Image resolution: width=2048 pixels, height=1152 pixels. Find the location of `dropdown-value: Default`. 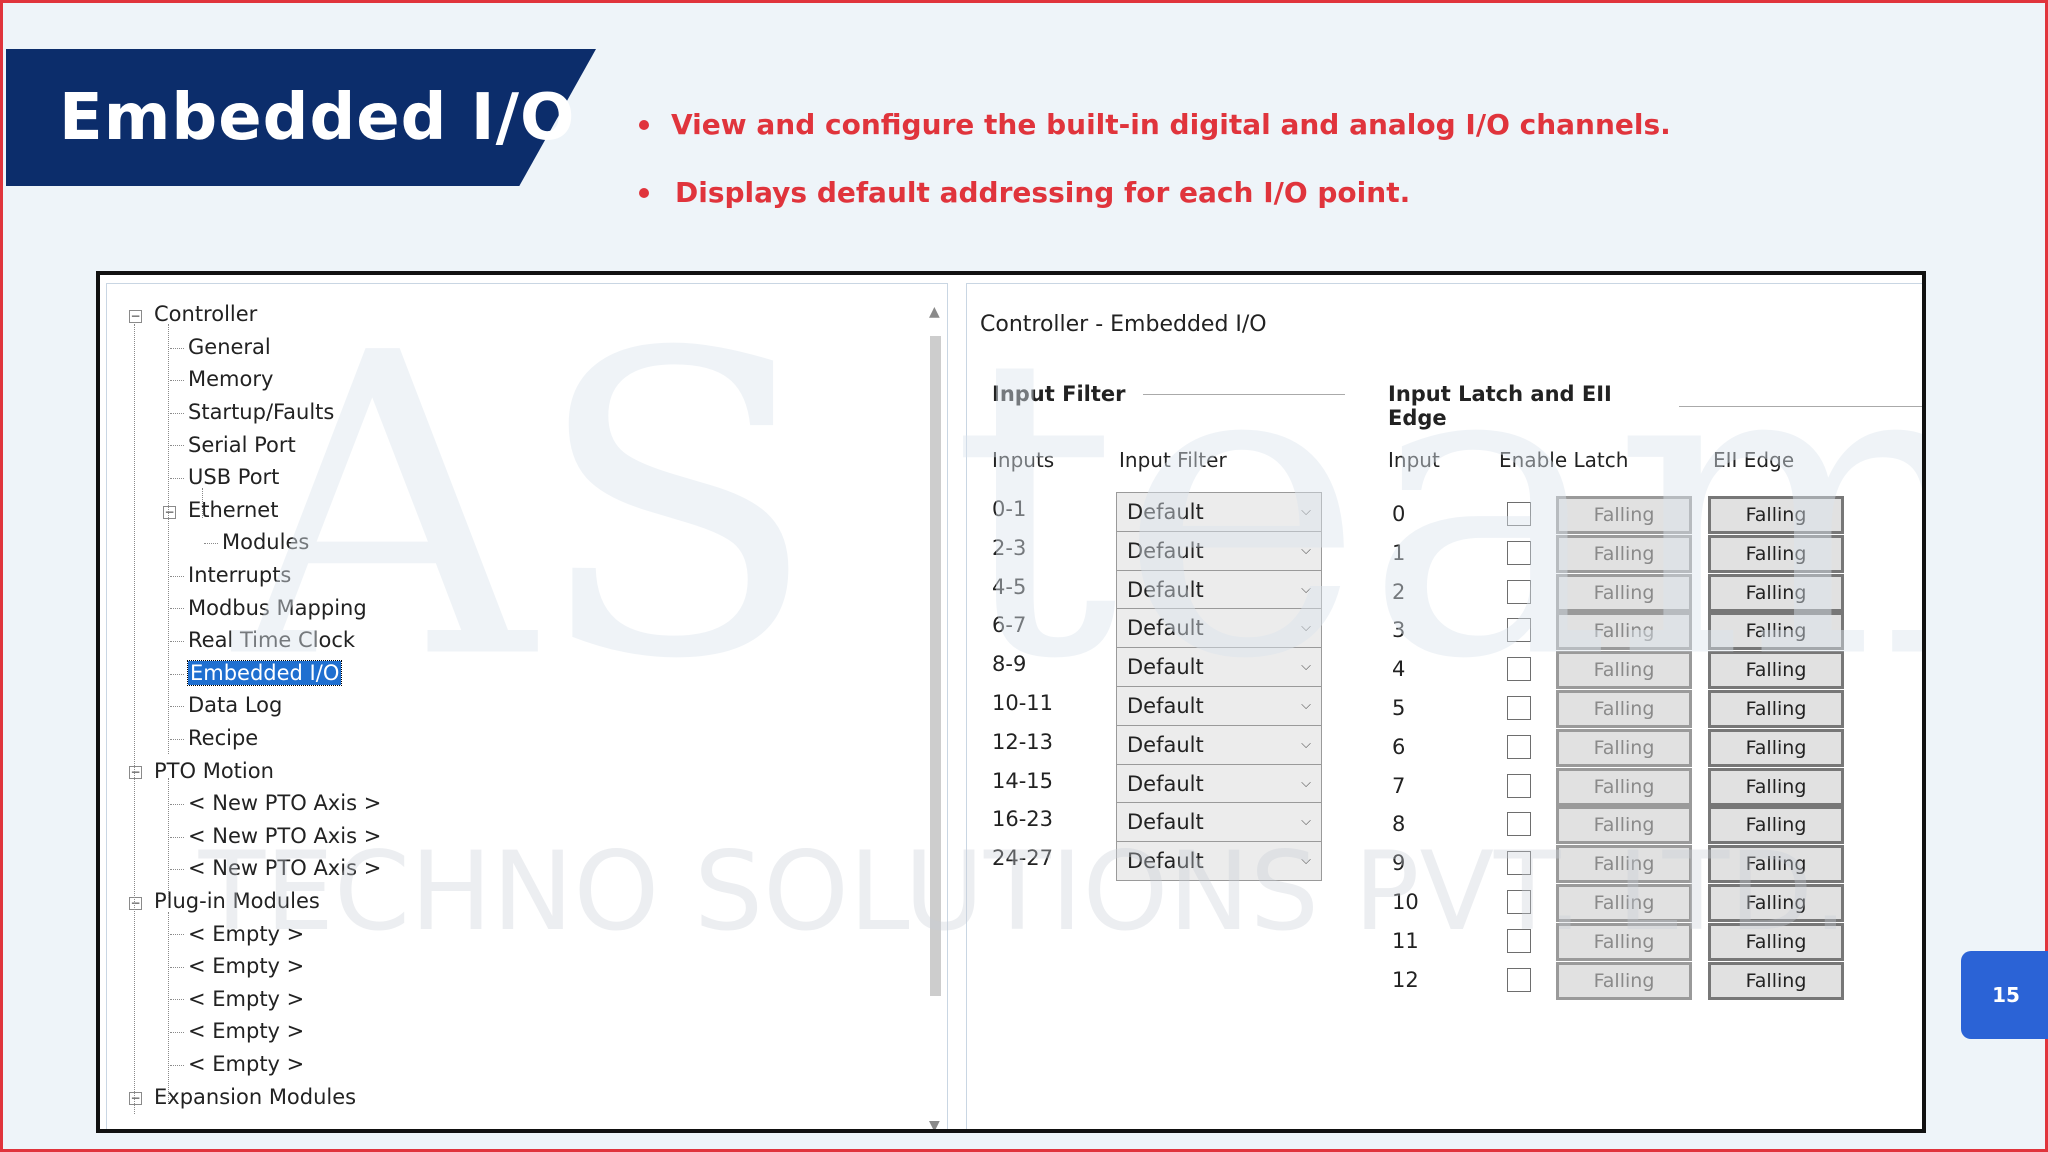

dropdown-value: Default is located at coordinates (1165, 706).